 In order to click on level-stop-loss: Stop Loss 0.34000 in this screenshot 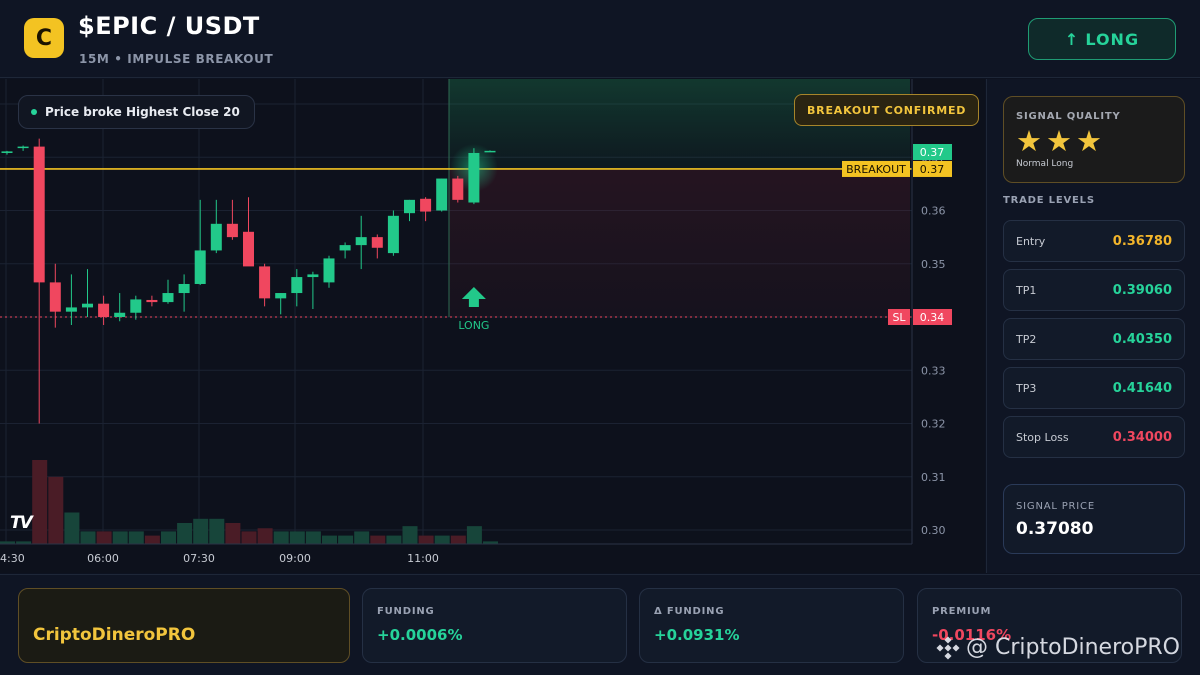, I will do `click(1094, 437)`.